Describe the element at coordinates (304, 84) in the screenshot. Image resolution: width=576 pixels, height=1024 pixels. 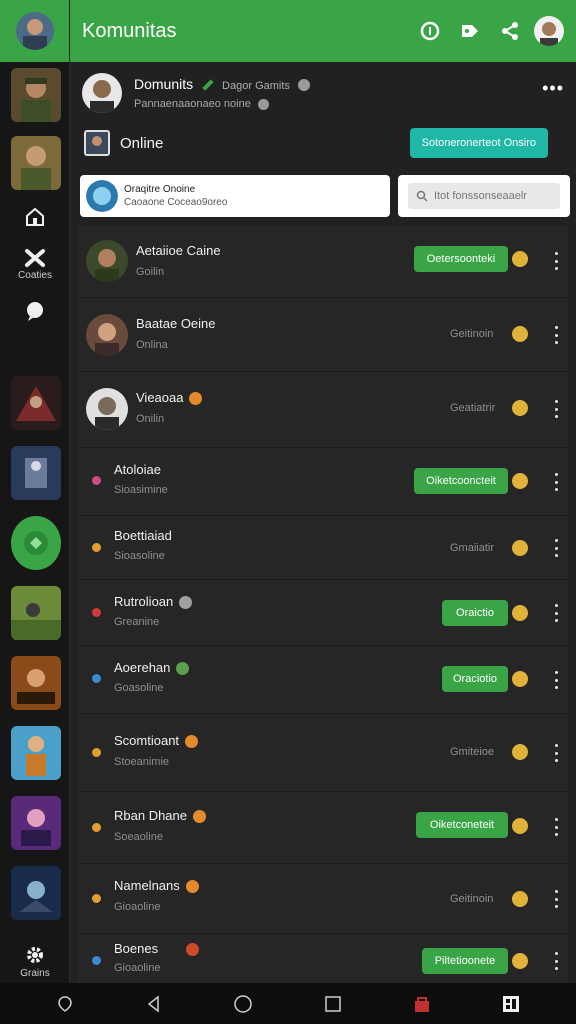
I see `status-icon` at that location.